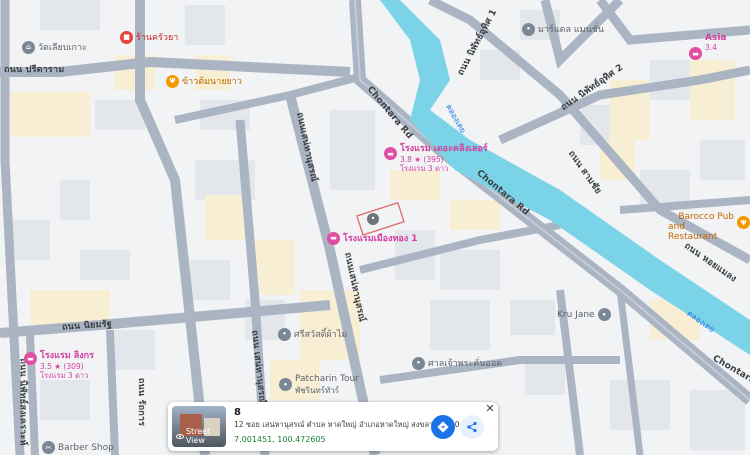 The image size is (750, 455). Describe the element at coordinates (62, 366) in the screenshot. I see `poi-hotel-left-rating: 3.5 ★ (309)` at that location.